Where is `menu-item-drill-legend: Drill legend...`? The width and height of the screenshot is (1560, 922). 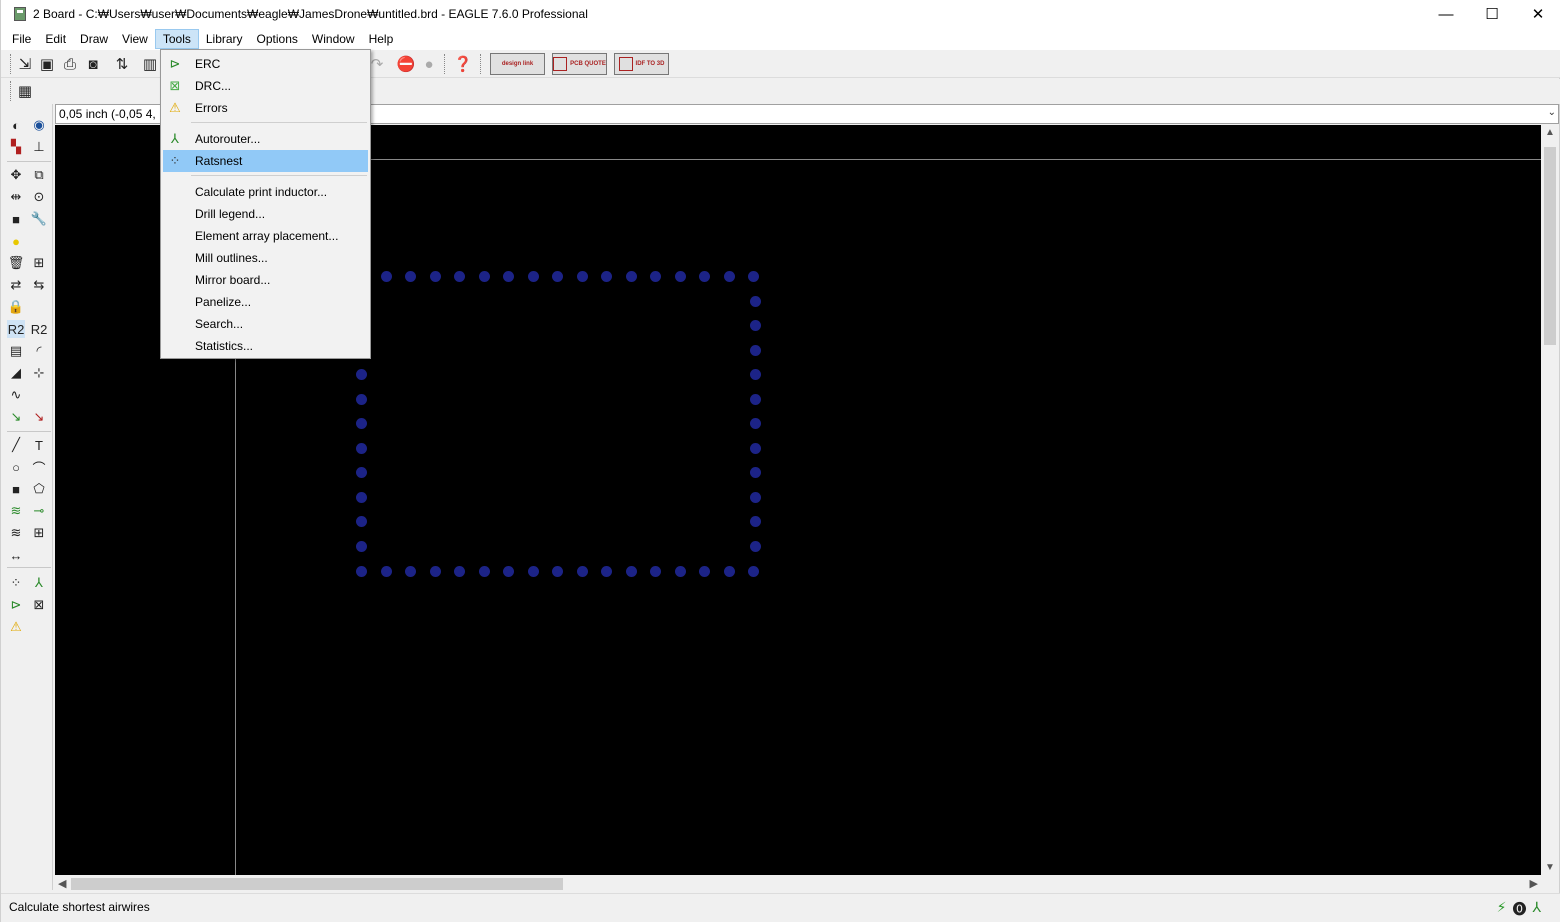
menu-item-drill-legend: Drill legend... is located at coordinates (265, 214).